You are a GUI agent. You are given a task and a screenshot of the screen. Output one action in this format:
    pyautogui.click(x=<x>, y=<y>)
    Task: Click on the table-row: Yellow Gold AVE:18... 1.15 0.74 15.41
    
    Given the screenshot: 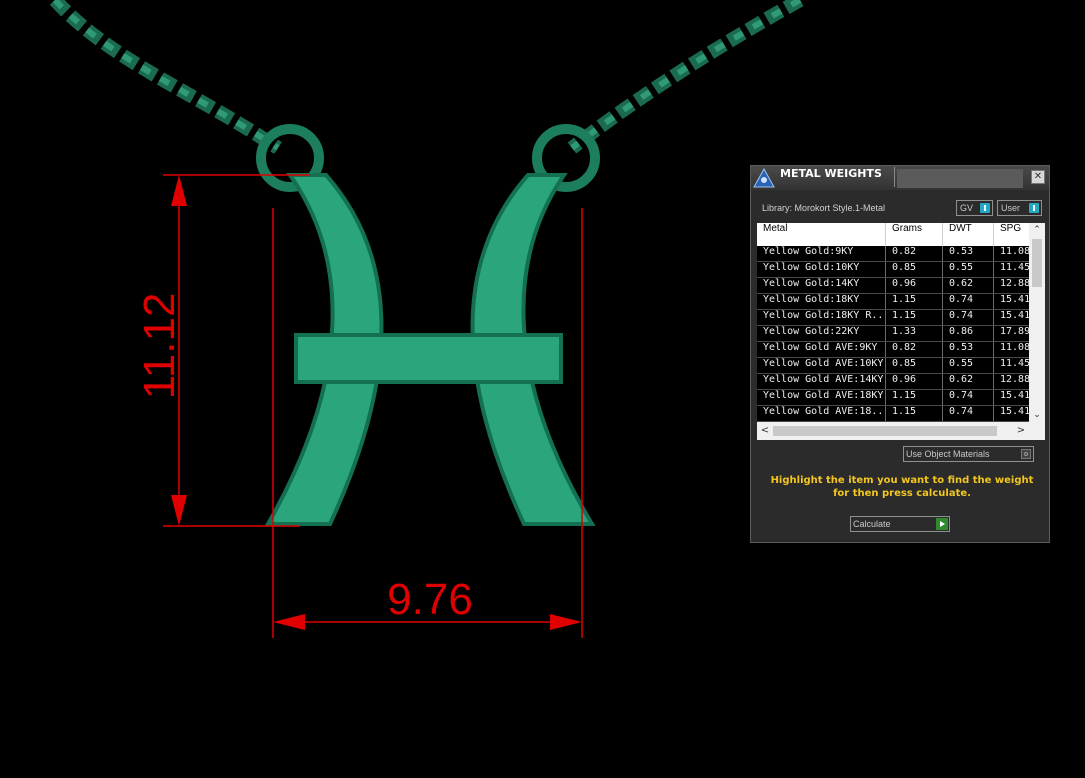 What is the action you would take?
    pyautogui.click(x=893, y=414)
    